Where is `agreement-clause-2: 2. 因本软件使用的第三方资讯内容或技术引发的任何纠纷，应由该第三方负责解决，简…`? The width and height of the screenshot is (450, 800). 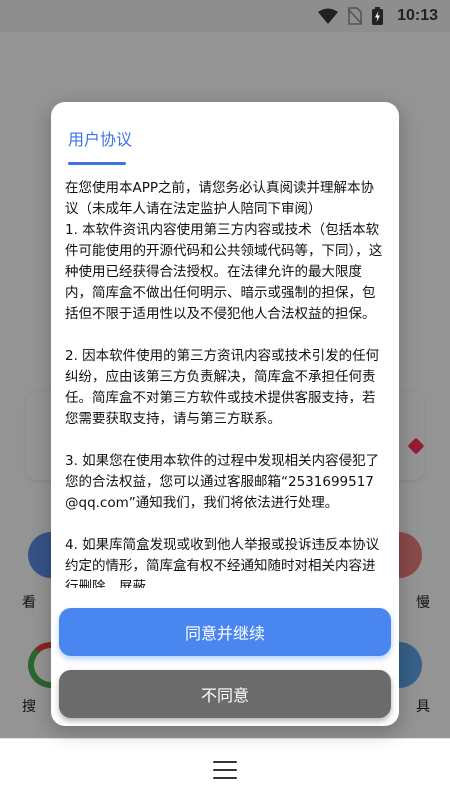 agreement-clause-2: 2. 因本软件使用的第三方资讯内容或技术引发的任何纠纷，应由该第三方负责解决，简… is located at coordinates (222, 387).